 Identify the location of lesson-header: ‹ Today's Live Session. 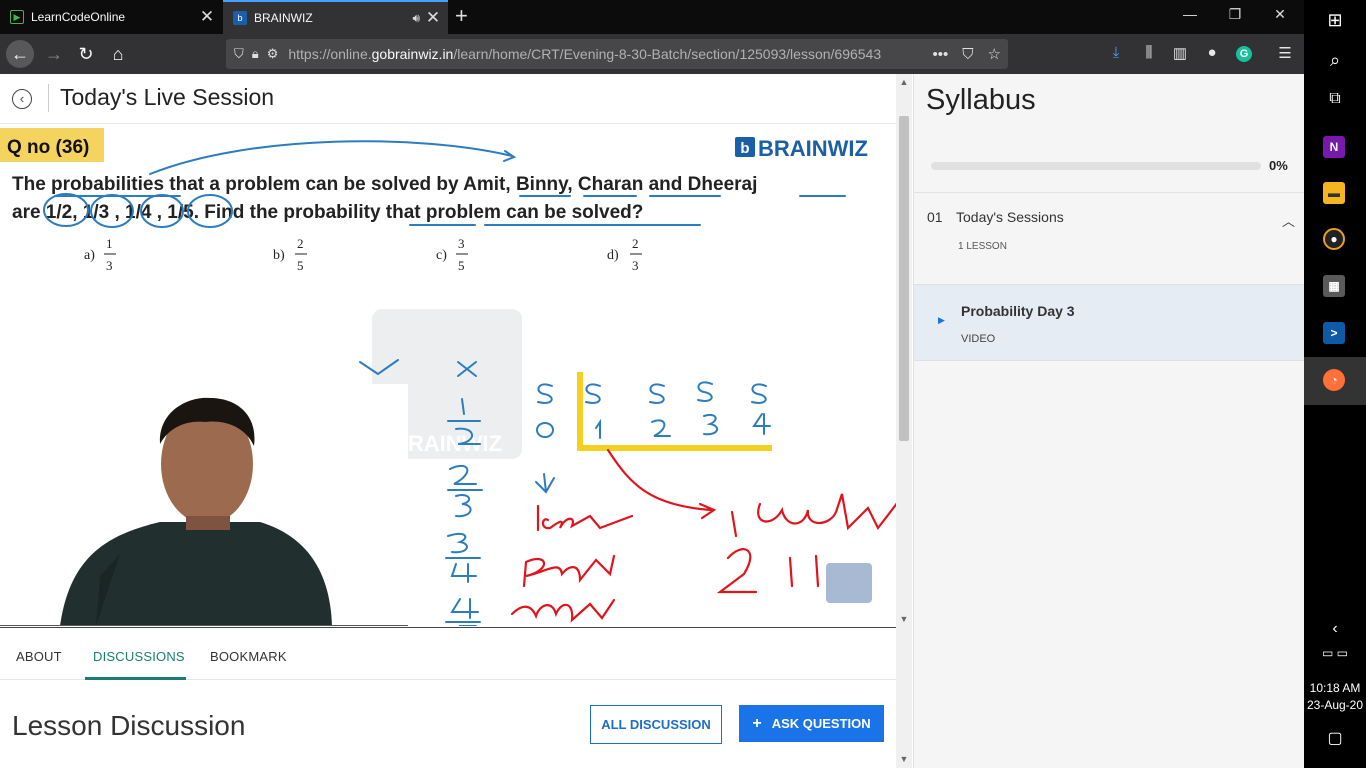
(448, 99).